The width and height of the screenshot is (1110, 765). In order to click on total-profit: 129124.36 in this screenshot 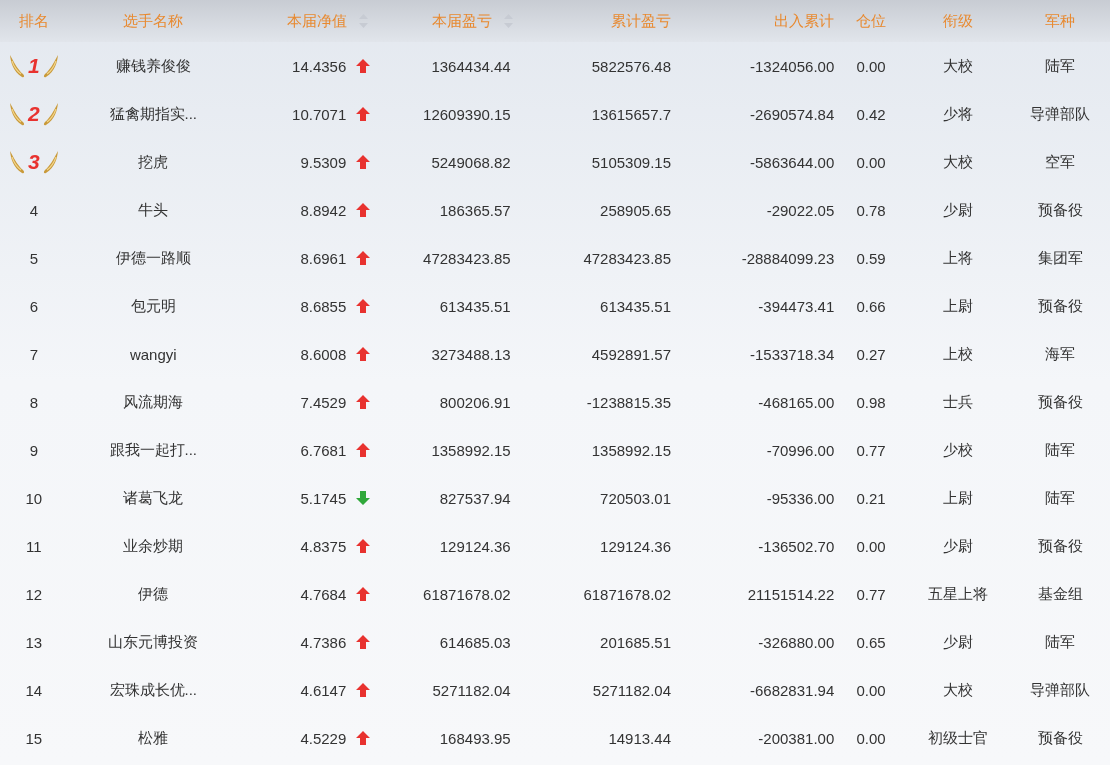, I will do `click(635, 546)`.